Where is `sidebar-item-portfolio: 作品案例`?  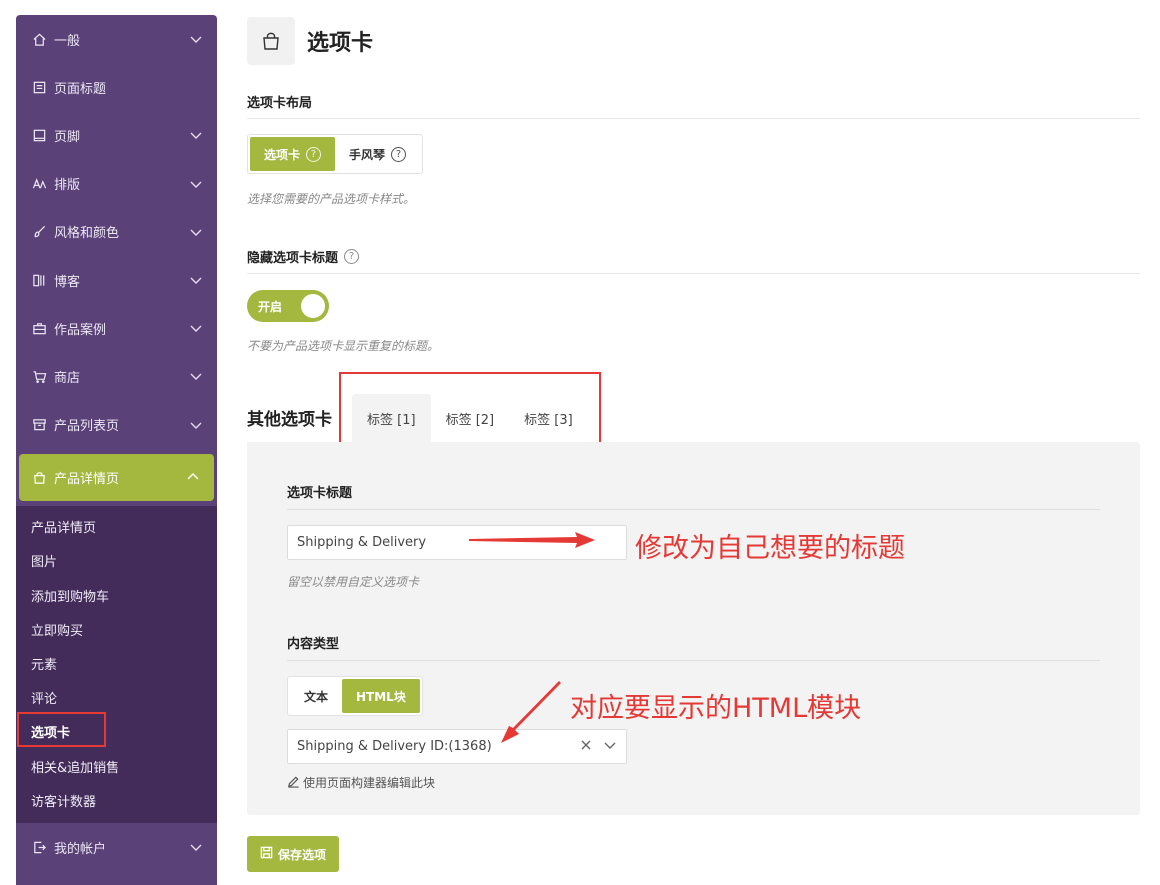 sidebar-item-portfolio: 作品案例 is located at coordinates (116, 328).